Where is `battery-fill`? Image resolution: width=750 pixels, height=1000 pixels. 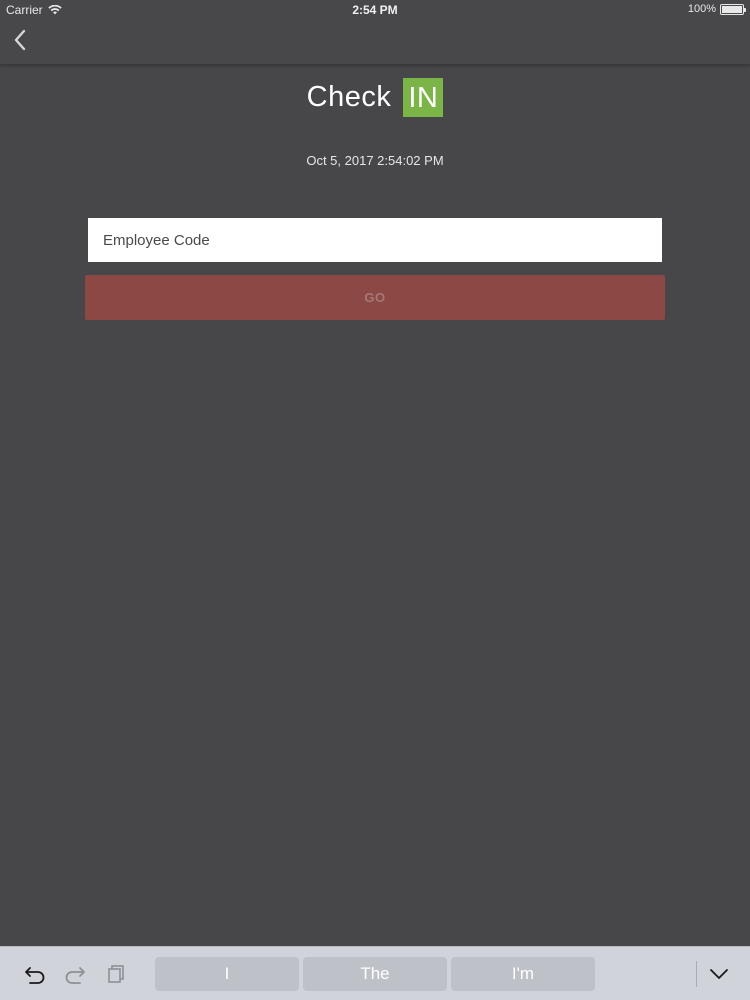
battery-fill is located at coordinates (732, 9).